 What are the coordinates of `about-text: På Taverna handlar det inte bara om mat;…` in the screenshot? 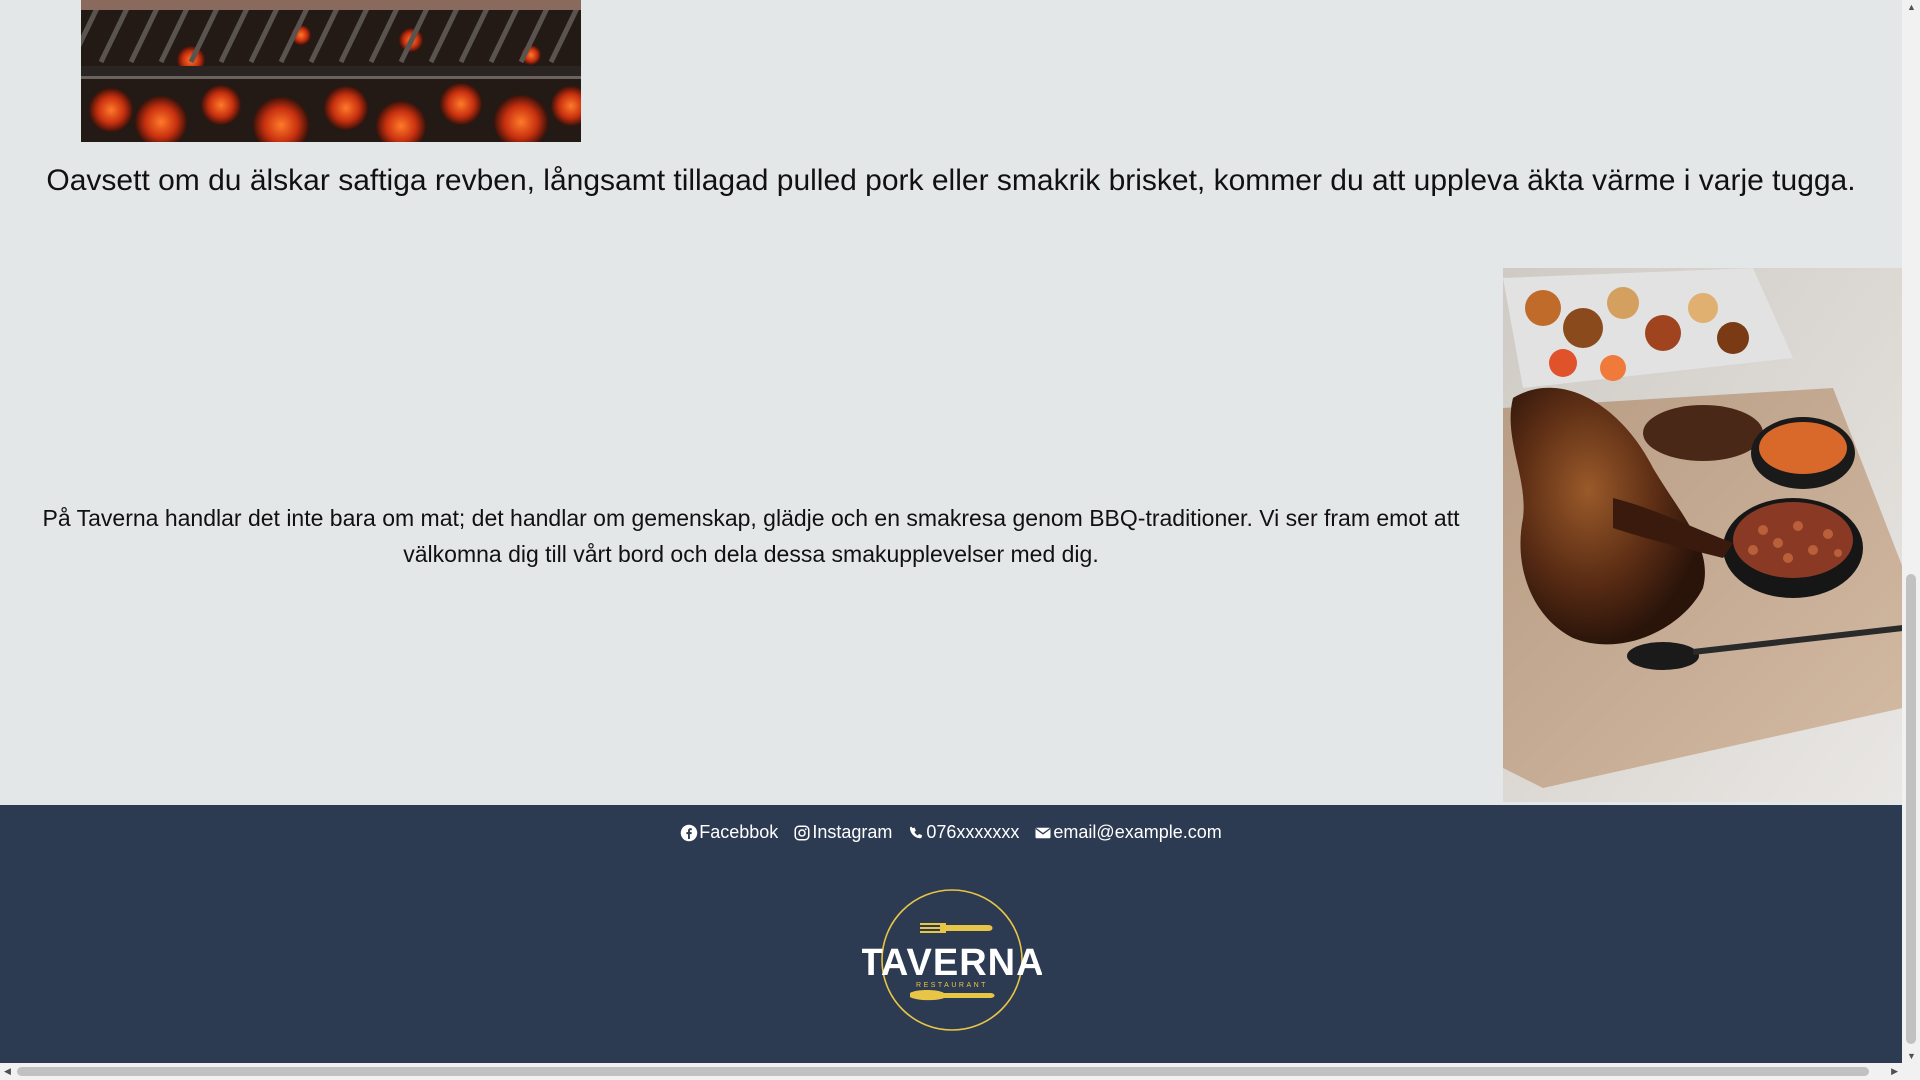 It's located at (751, 536).